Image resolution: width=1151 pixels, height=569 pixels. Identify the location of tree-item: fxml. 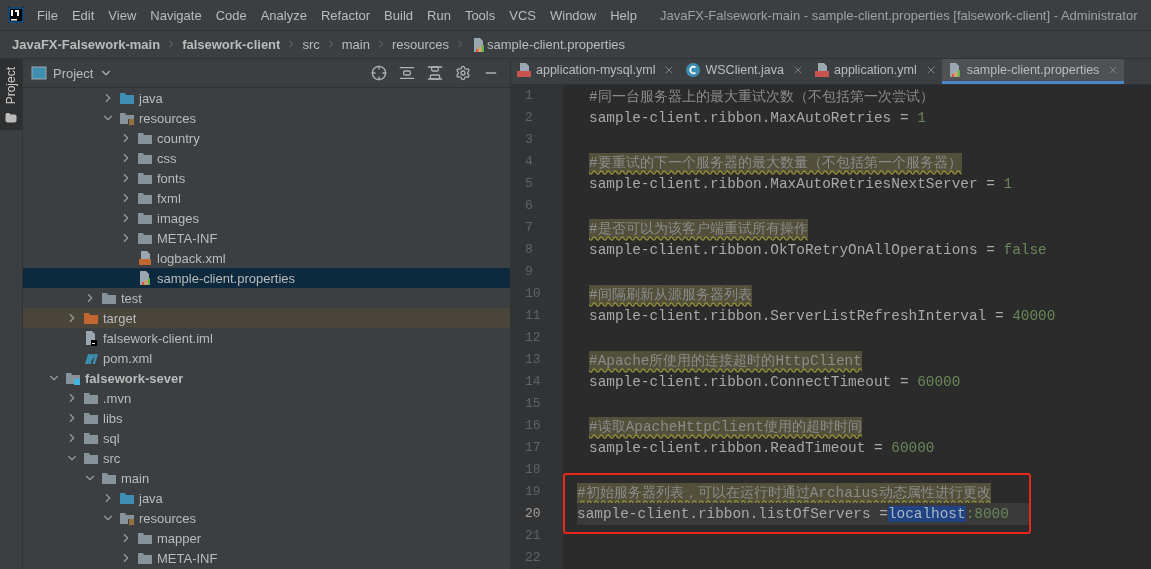
(266, 198).